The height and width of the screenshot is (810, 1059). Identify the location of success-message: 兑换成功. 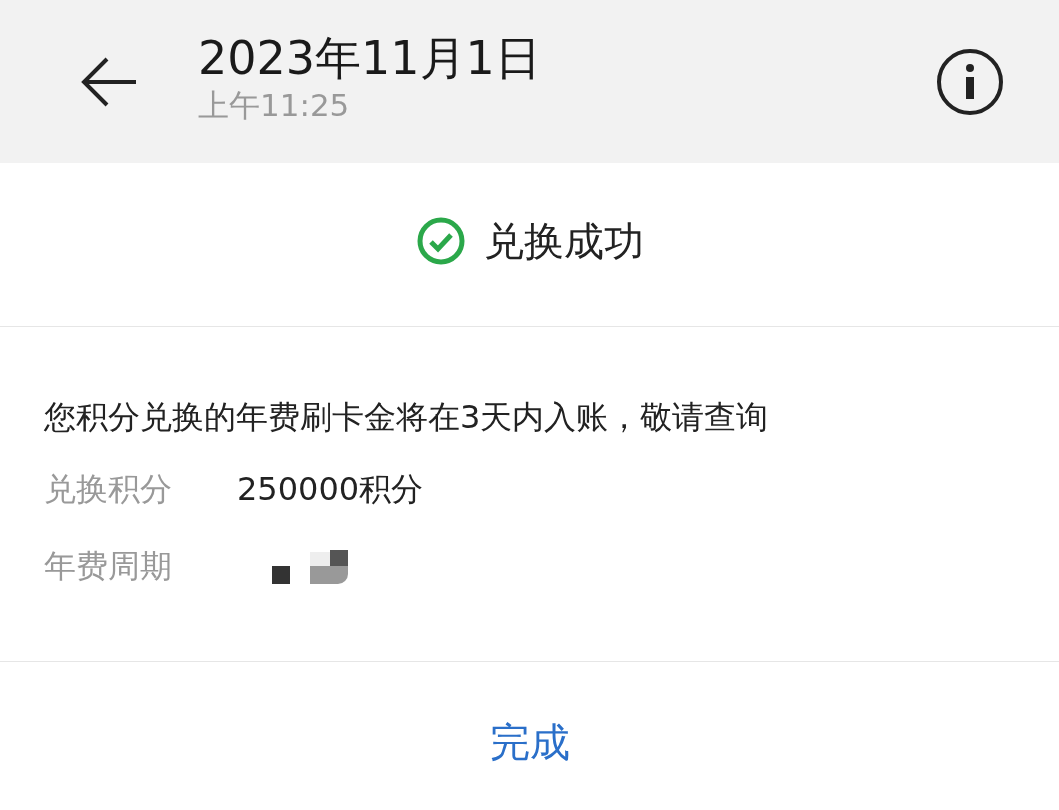
(563, 241).